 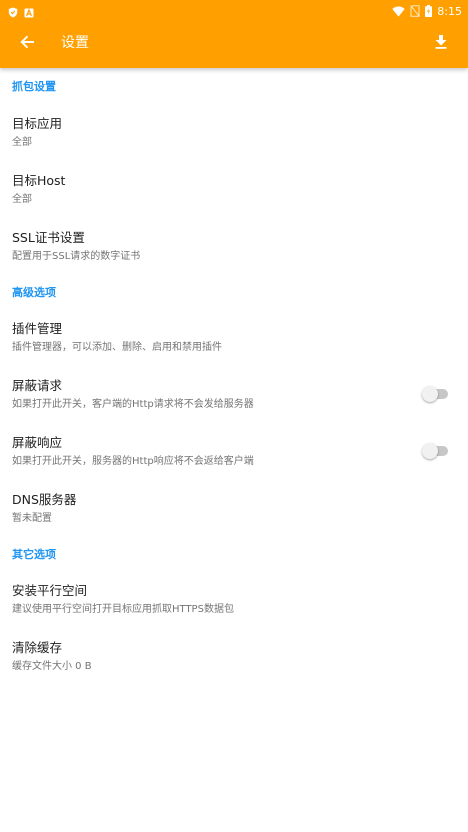 I want to click on toolbar: 设置, so click(x=234, y=43).